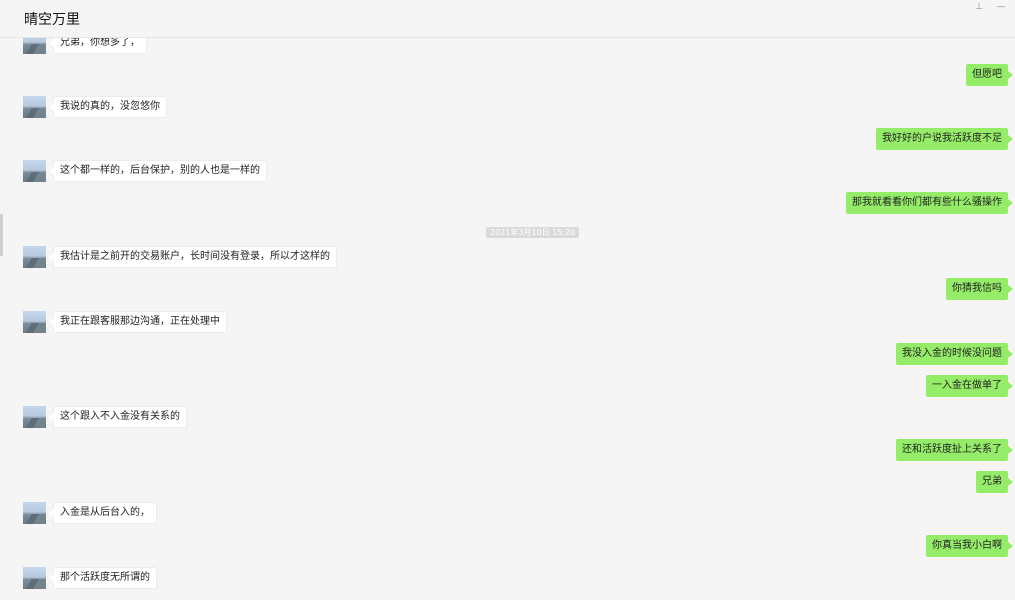  Describe the element at coordinates (989, 75) in the screenshot. I see `message-bubble-outgoing: 但愿吧` at that location.